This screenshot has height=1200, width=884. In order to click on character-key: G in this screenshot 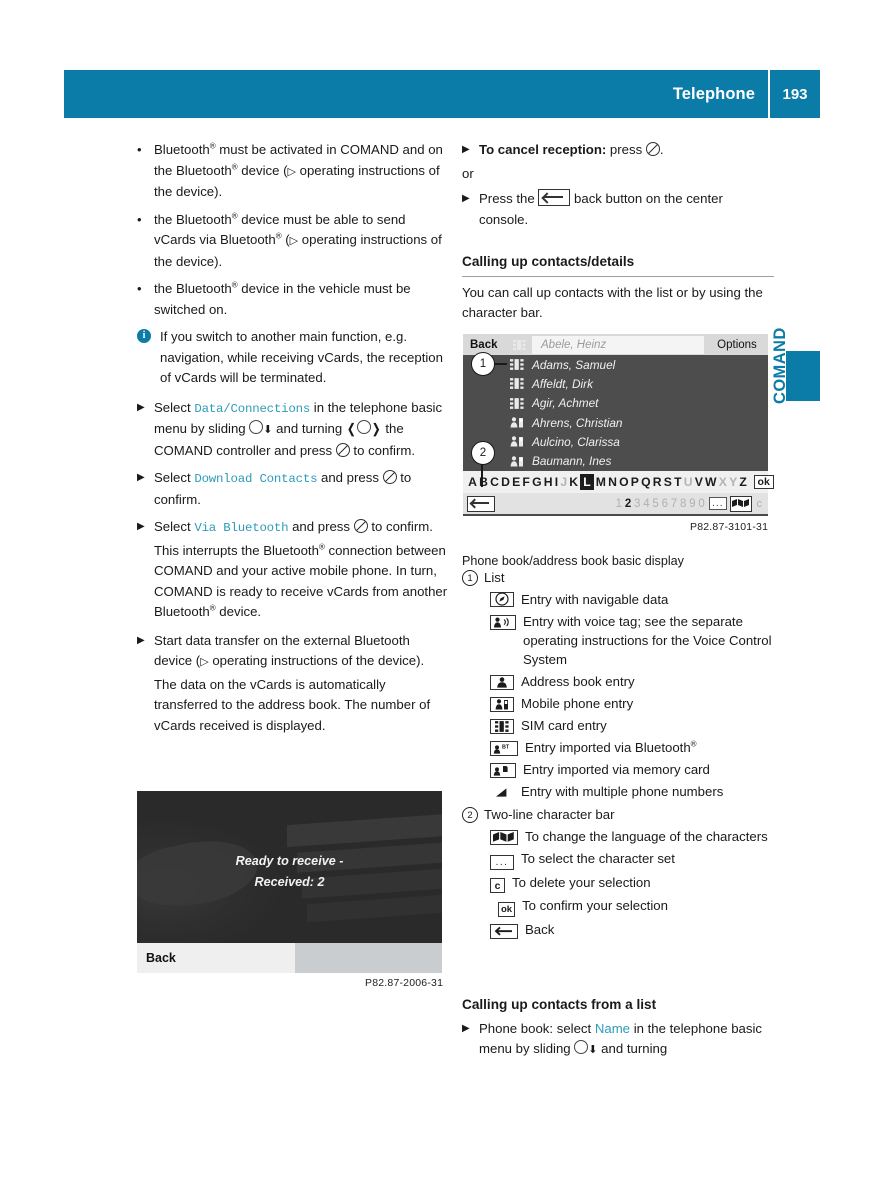, I will do `click(537, 482)`.